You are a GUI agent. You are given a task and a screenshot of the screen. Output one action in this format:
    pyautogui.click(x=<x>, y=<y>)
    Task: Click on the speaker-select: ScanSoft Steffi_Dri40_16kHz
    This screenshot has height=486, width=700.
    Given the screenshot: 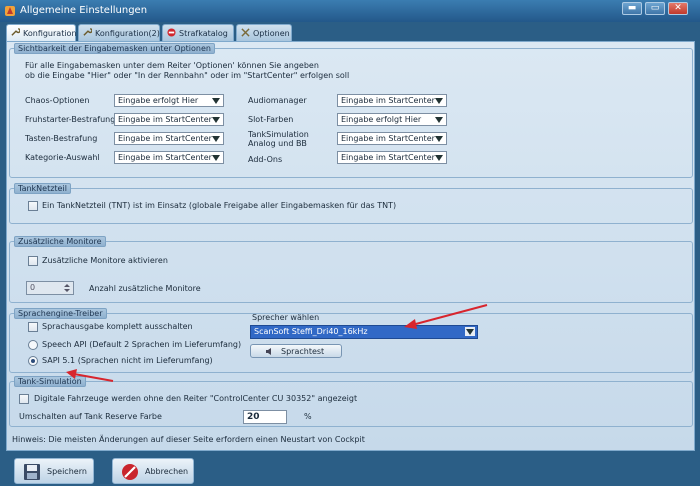 What is the action you would take?
    pyautogui.click(x=364, y=332)
    